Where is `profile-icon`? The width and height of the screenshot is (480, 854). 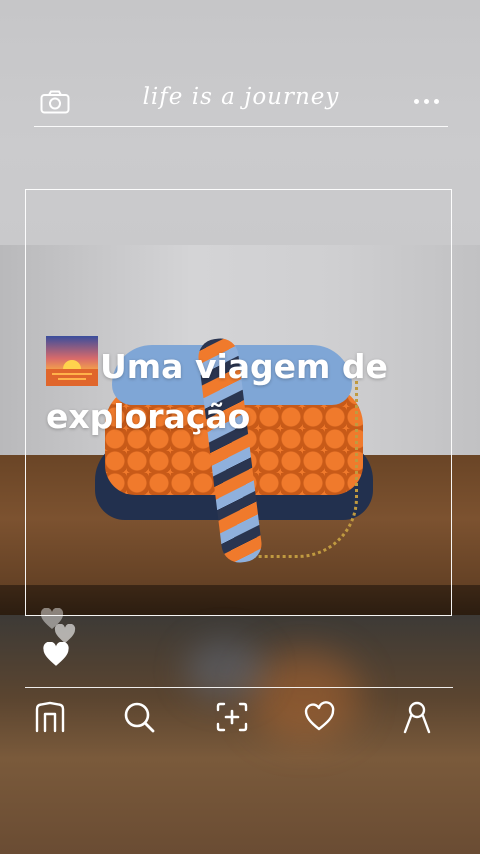 profile-icon is located at coordinates (417, 717).